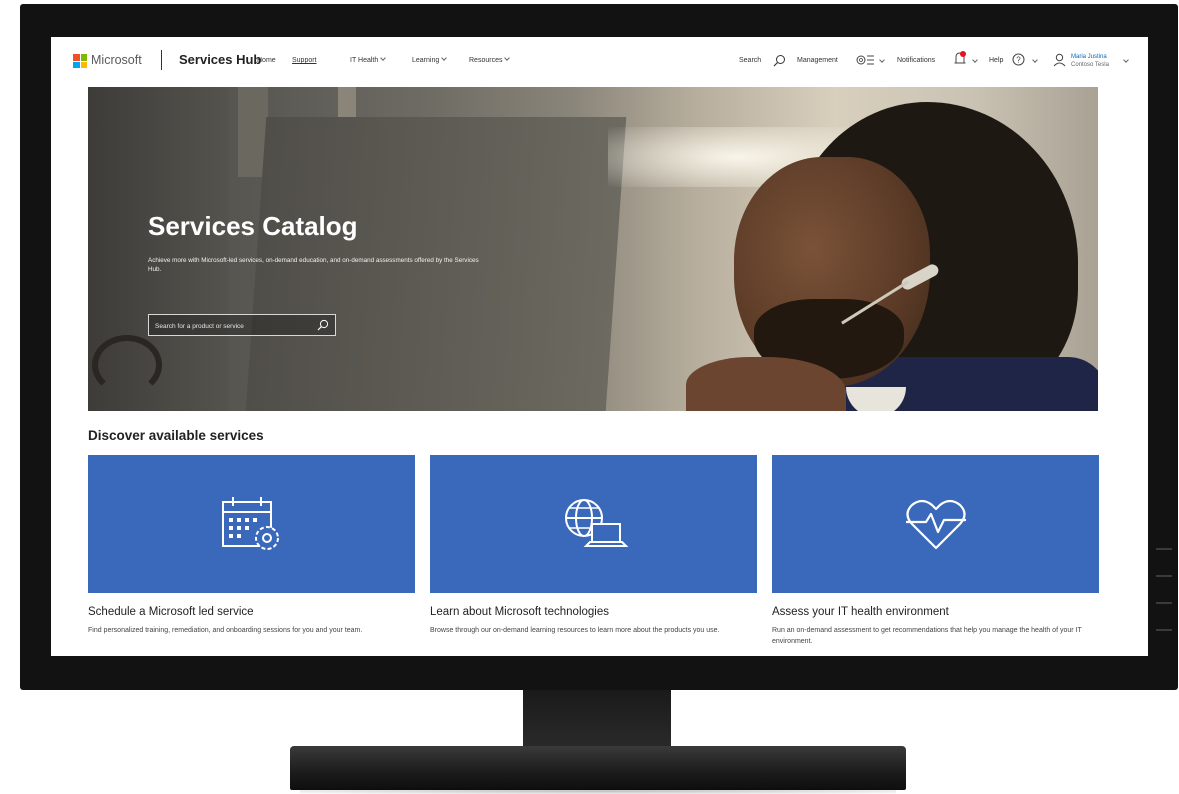  What do you see at coordinates (253, 226) in the screenshot?
I see `hero-title: Services Catalog` at bounding box center [253, 226].